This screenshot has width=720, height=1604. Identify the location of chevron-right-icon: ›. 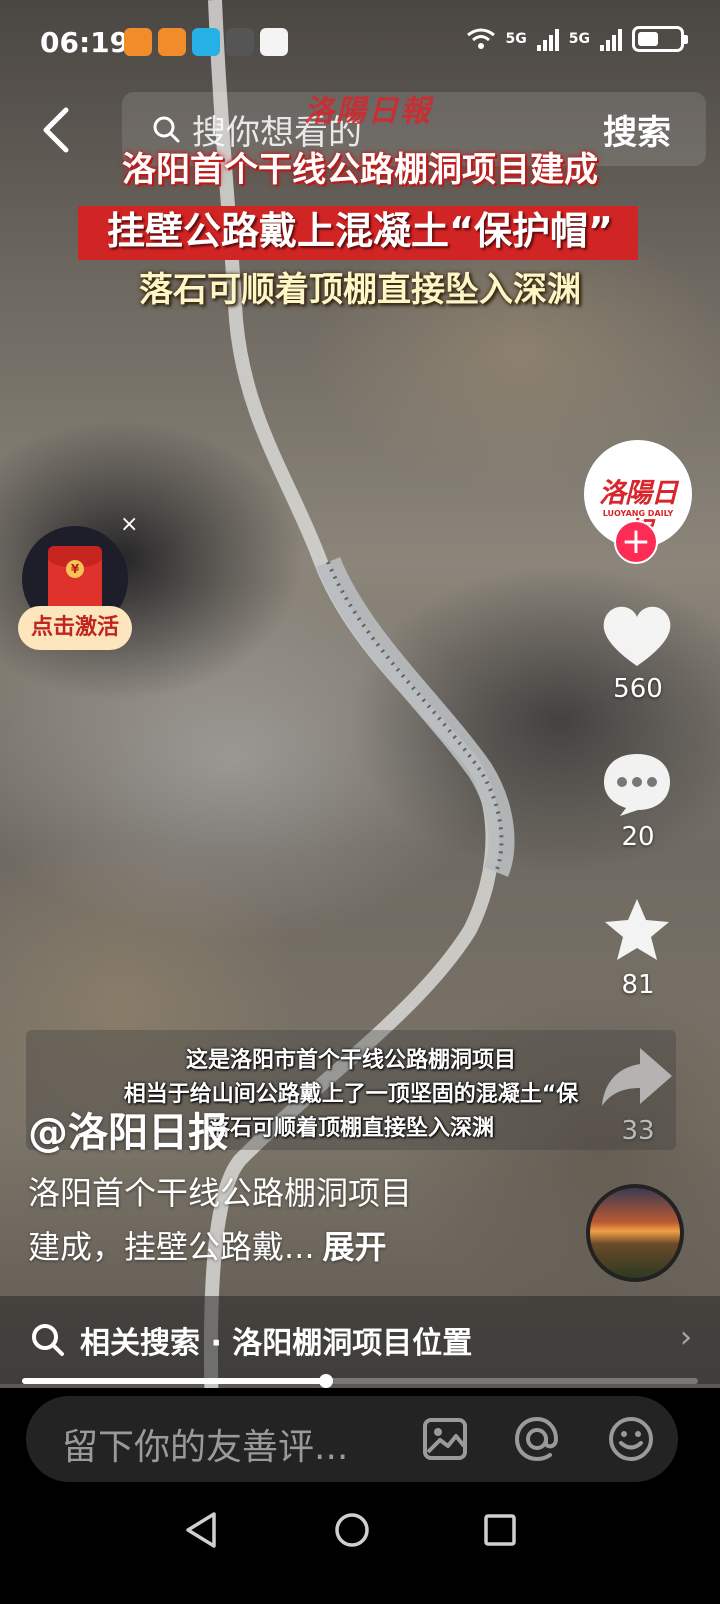
(686, 1337).